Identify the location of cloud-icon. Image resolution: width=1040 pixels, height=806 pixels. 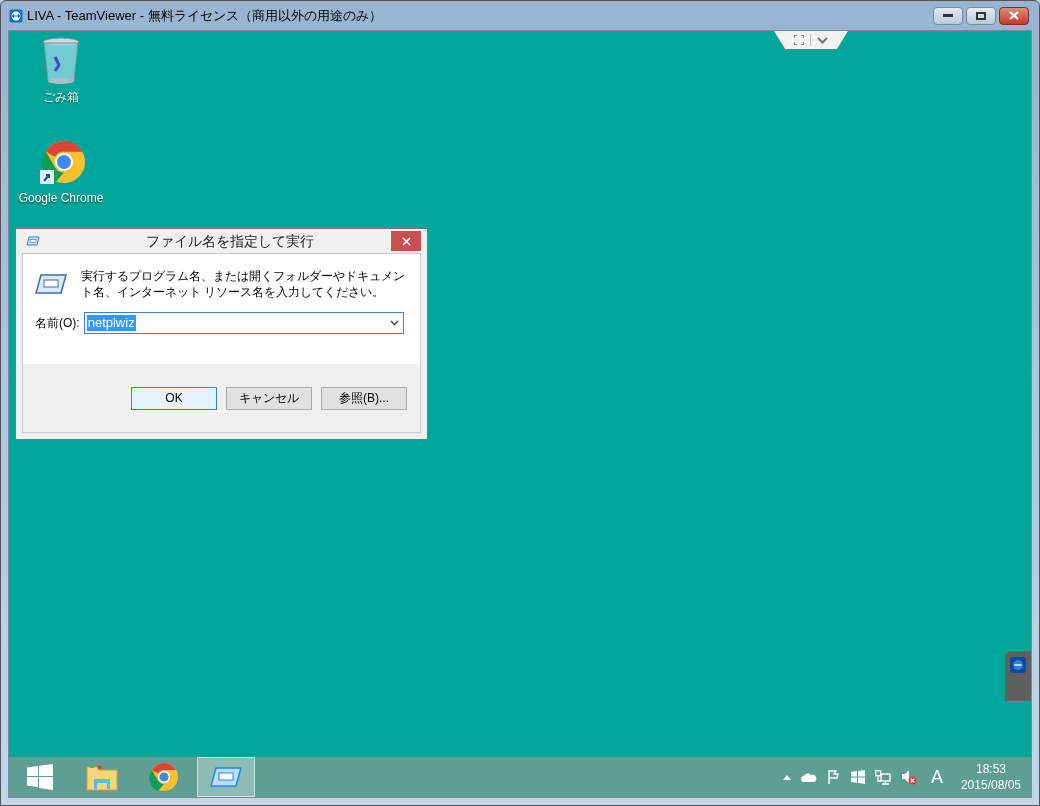
(808, 777).